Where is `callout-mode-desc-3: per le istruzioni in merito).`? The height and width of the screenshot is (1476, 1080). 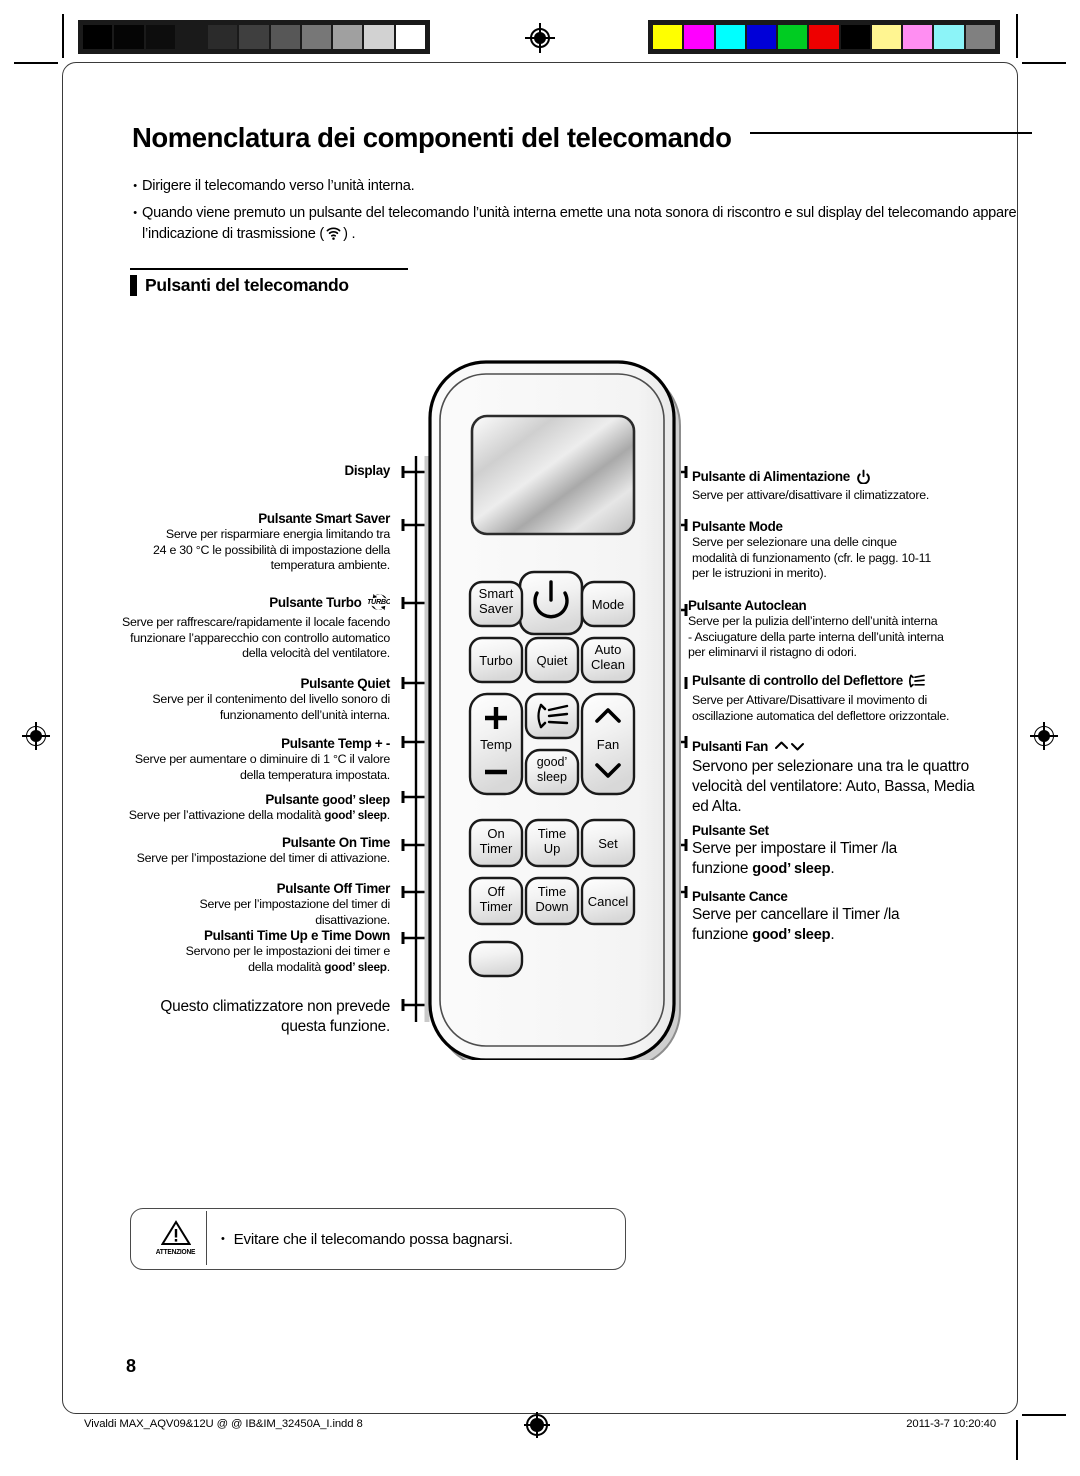
callout-mode-desc-3: per le istruzioni in merito). is located at coordinates (759, 573).